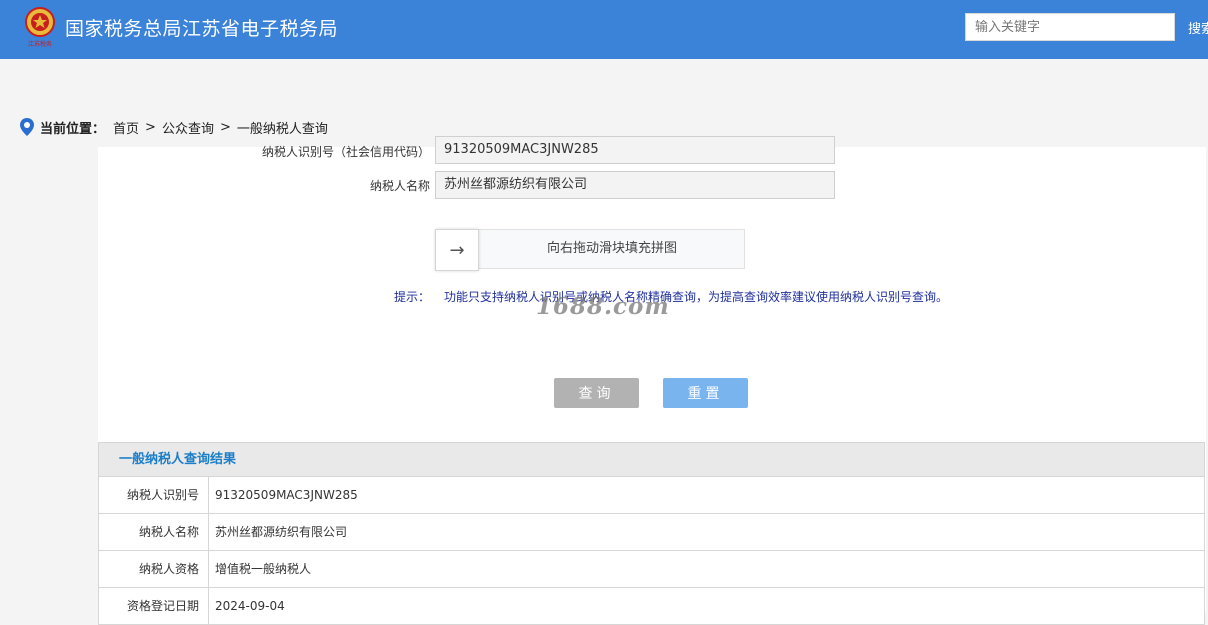  Describe the element at coordinates (281, 532) in the screenshot. I see `row-value: 苏州丝都源纺织有限公司` at that location.